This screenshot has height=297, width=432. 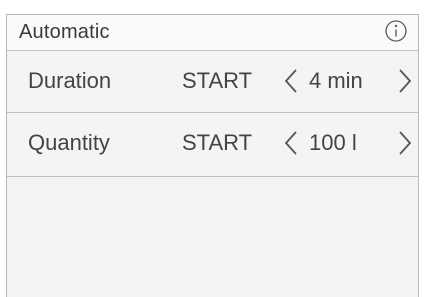 What do you see at coordinates (405, 143) in the screenshot?
I see `quantity-increase-chevron-right-icon` at bounding box center [405, 143].